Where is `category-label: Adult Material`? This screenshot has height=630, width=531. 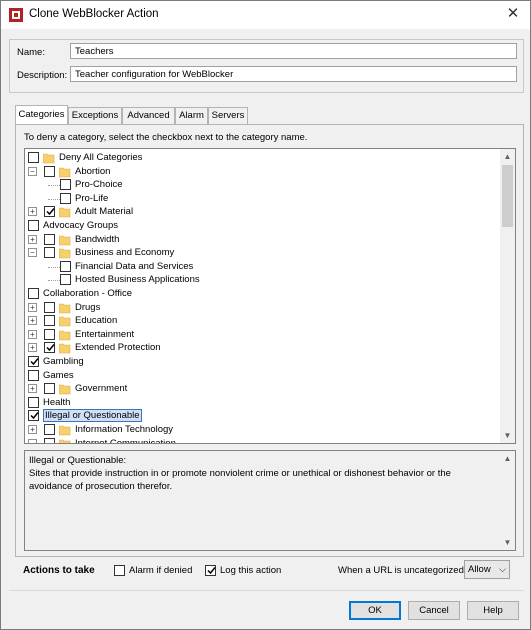
category-label: Adult Material is located at coordinates (104, 211).